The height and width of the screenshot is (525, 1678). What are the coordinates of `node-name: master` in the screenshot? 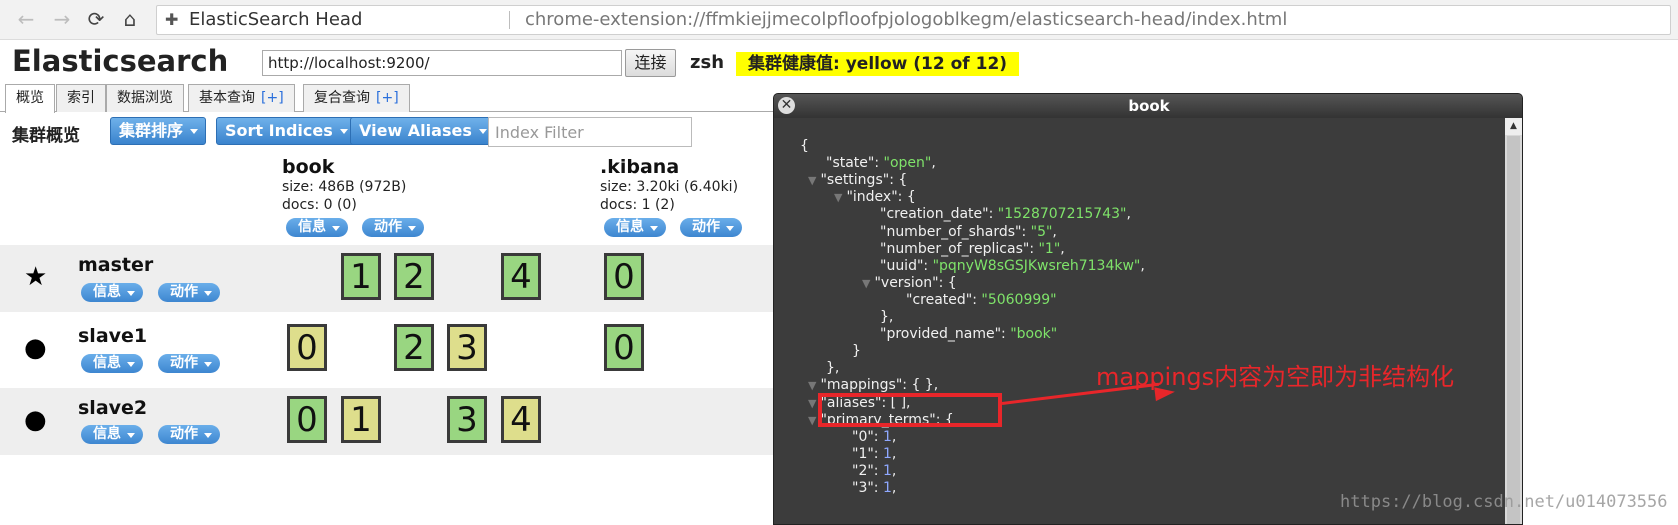 It's located at (116, 265).